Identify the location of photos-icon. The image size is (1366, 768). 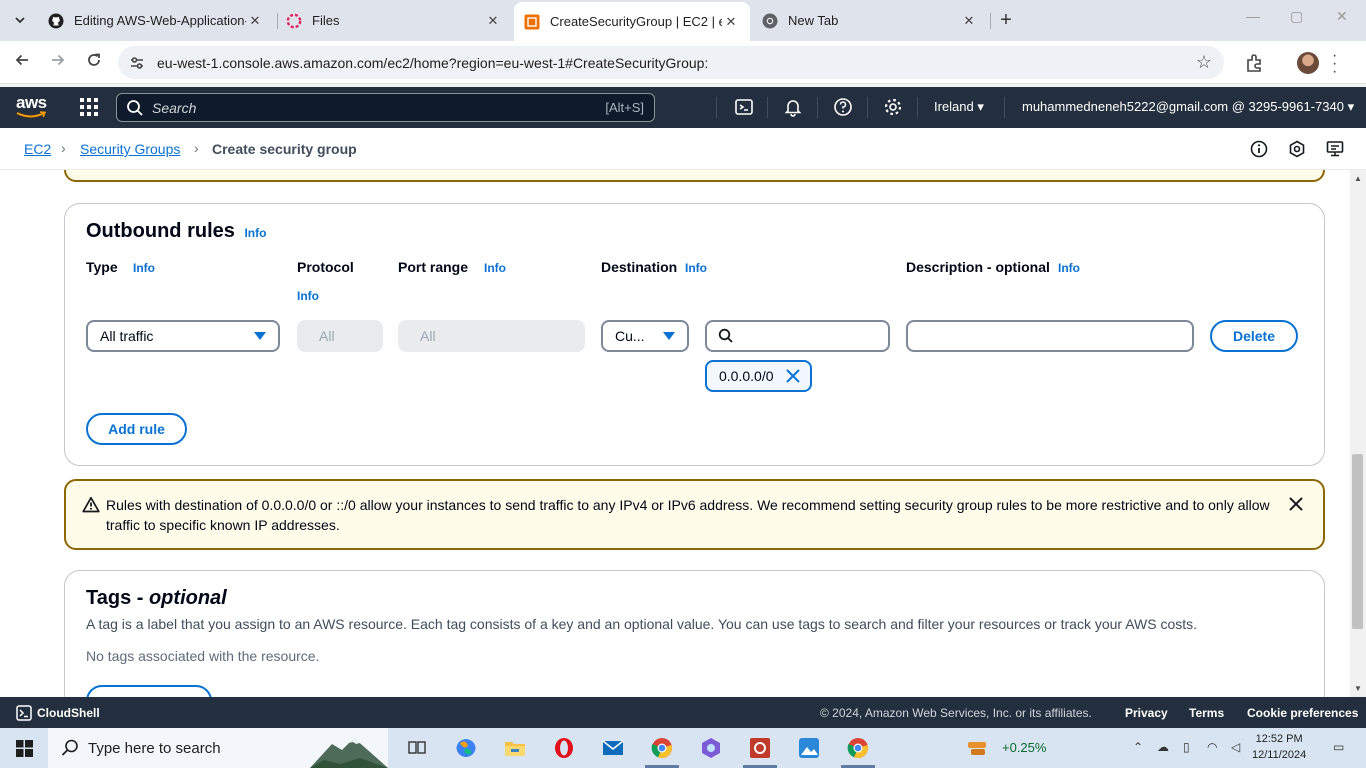
(809, 748).